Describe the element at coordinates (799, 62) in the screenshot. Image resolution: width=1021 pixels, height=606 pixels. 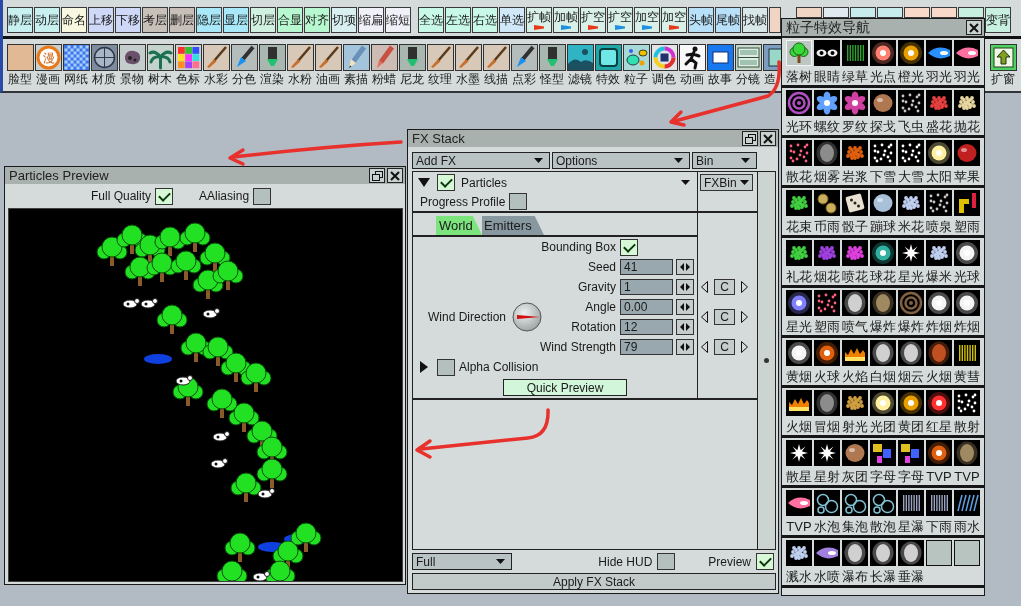
I see `effect-button: 落树` at that location.